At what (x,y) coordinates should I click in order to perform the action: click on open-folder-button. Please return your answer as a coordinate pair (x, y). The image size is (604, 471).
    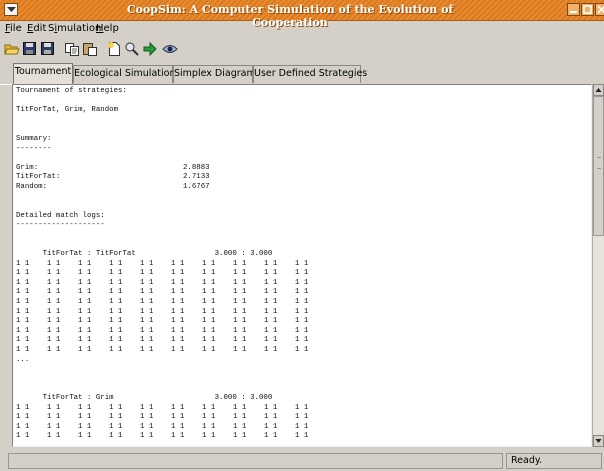
    Looking at the image, I should click on (12, 49).